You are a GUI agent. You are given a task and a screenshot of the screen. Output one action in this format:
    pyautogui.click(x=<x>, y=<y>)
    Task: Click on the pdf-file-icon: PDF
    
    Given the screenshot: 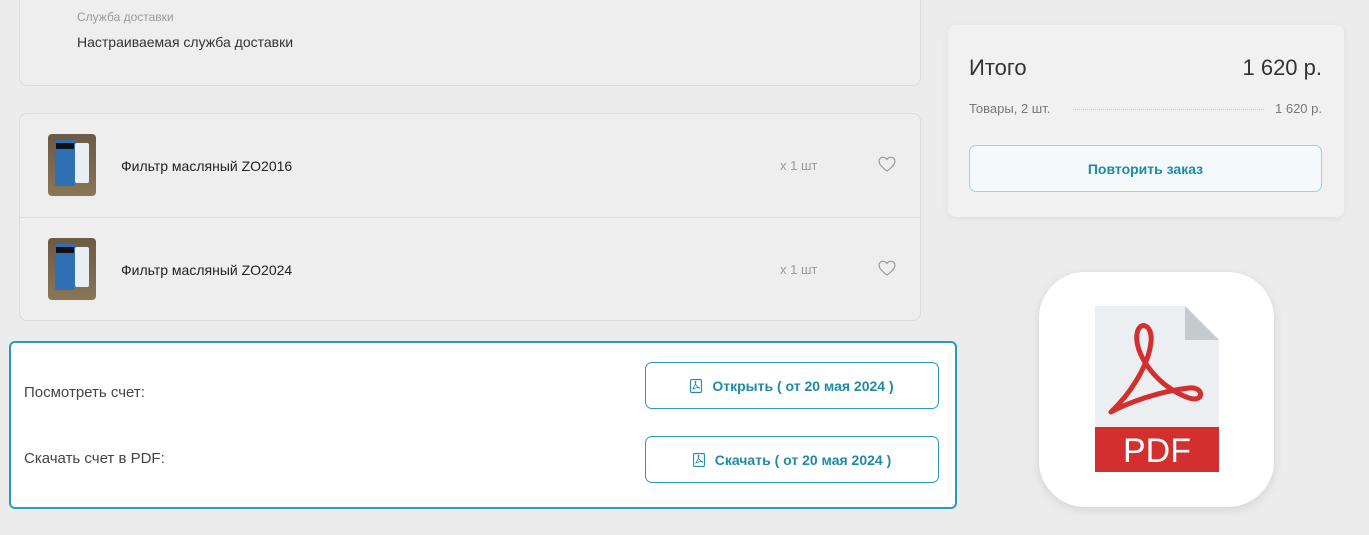 What is the action you would take?
    pyautogui.click(x=1157, y=389)
    